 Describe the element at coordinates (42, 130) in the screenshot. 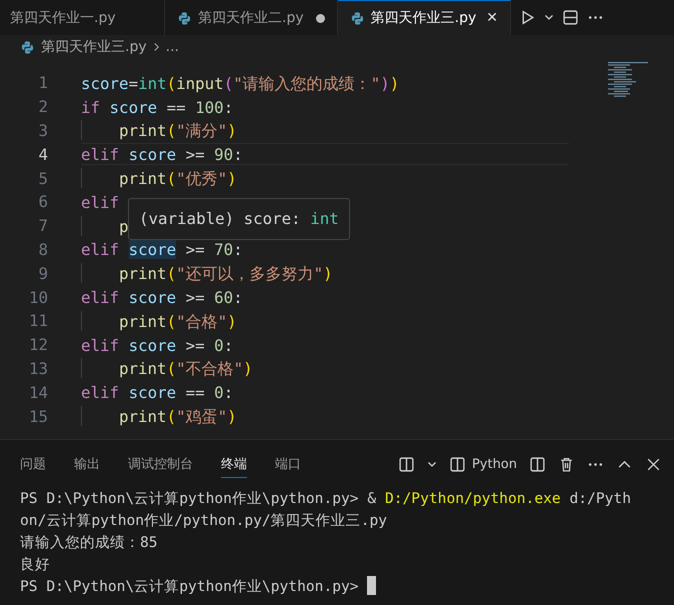

I see `line-number: 3` at that location.